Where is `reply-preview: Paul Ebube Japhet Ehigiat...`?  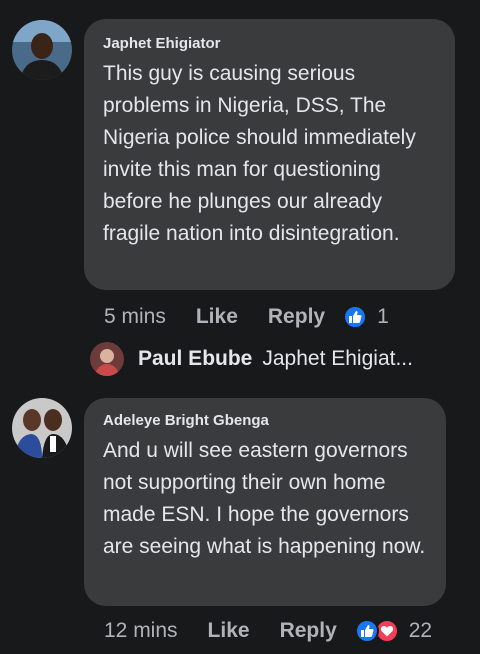
reply-preview: Paul Ebube Japhet Ehigiat... is located at coordinates (251, 359).